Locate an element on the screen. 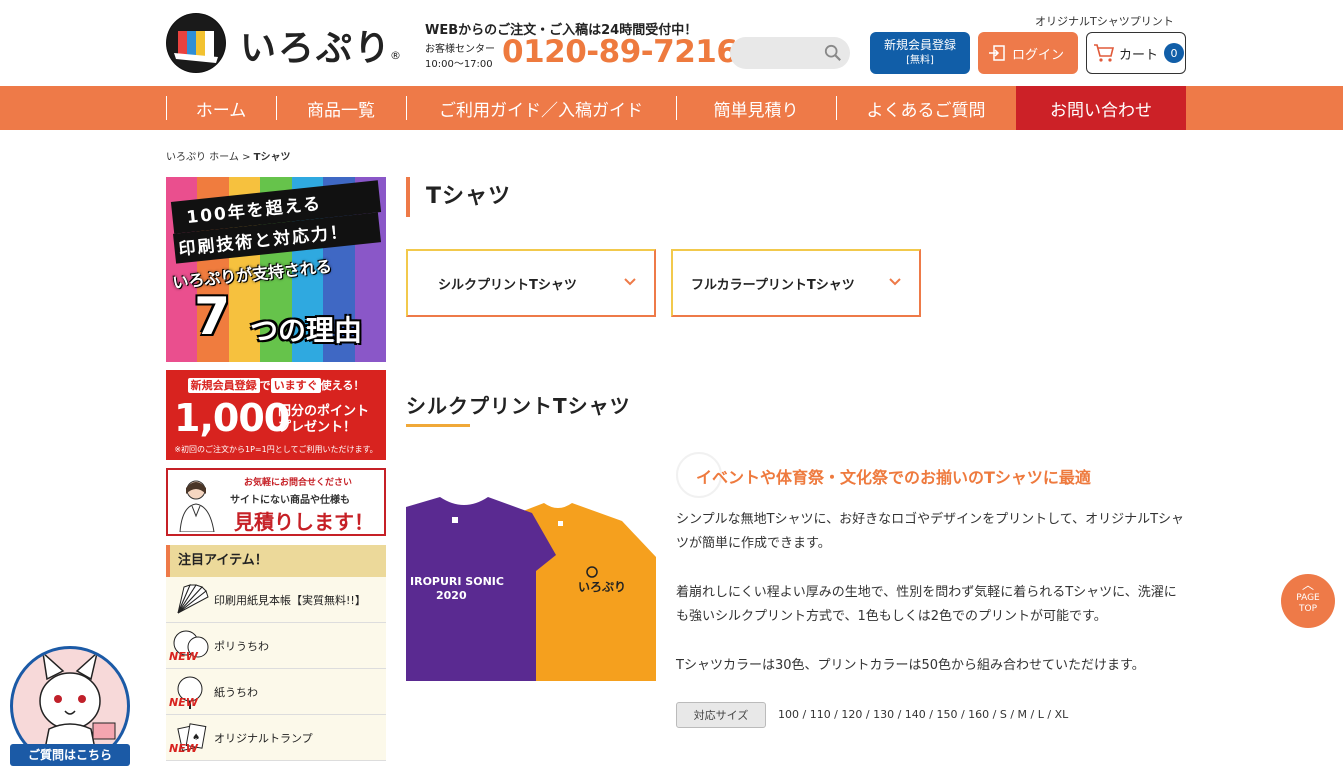  banner3-line3: 見積りします！ is located at coordinates (304, 522).